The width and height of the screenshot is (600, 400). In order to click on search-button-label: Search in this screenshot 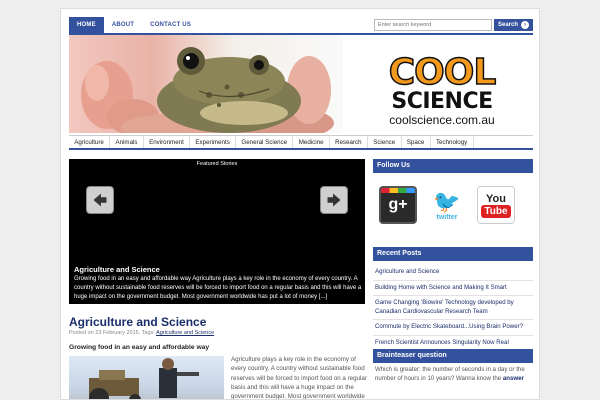, I will do `click(507, 25)`.